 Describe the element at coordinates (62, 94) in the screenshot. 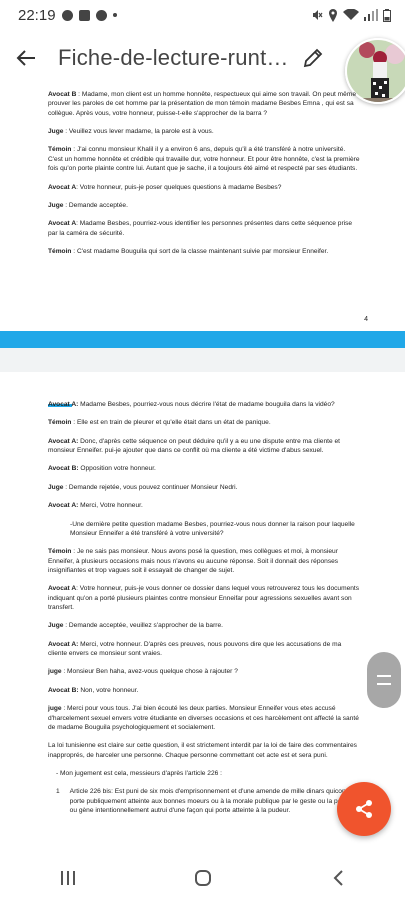

I see `speaker-label: Avocat B` at that location.